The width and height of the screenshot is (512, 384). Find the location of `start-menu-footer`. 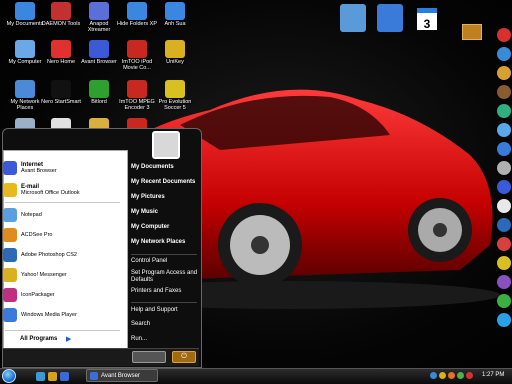

start-menu-footer is located at coordinates (101, 357).